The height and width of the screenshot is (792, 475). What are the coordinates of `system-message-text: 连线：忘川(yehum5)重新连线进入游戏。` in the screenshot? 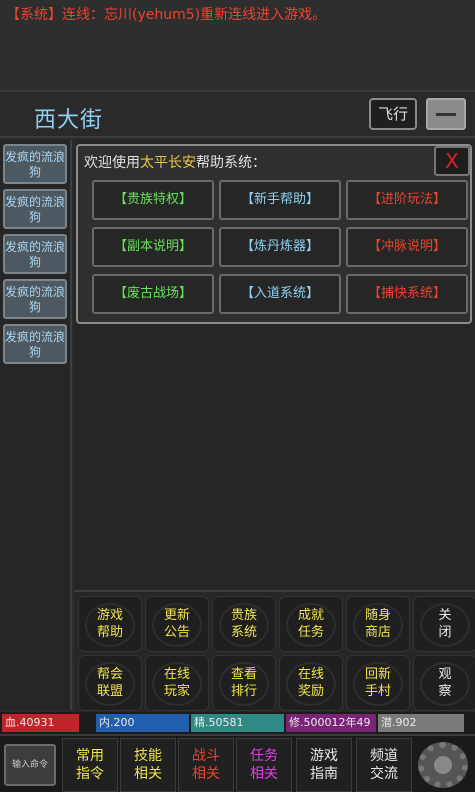 It's located at (194, 15).